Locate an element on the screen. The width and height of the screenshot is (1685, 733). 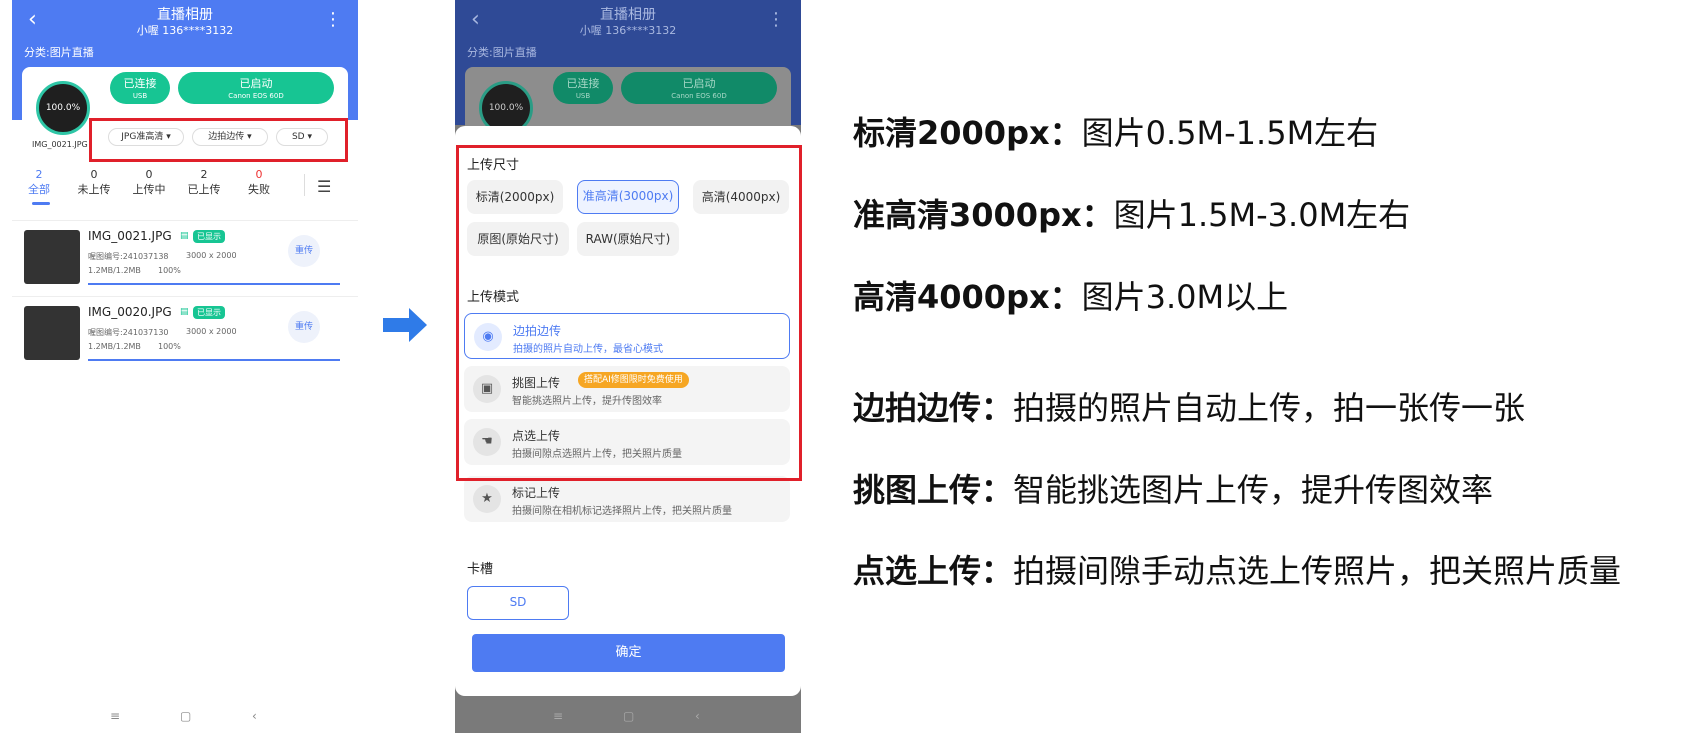
tab-label: 上传中 is located at coordinates (149, 189).